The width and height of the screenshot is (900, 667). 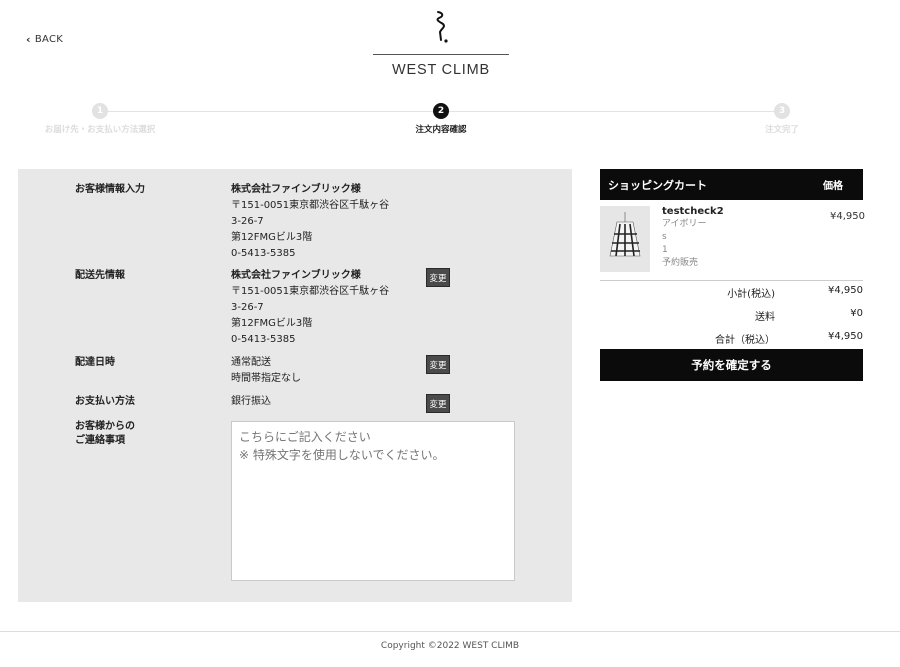 What do you see at coordinates (680, 263) in the screenshot?
I see `item-status: 予約販売` at bounding box center [680, 263].